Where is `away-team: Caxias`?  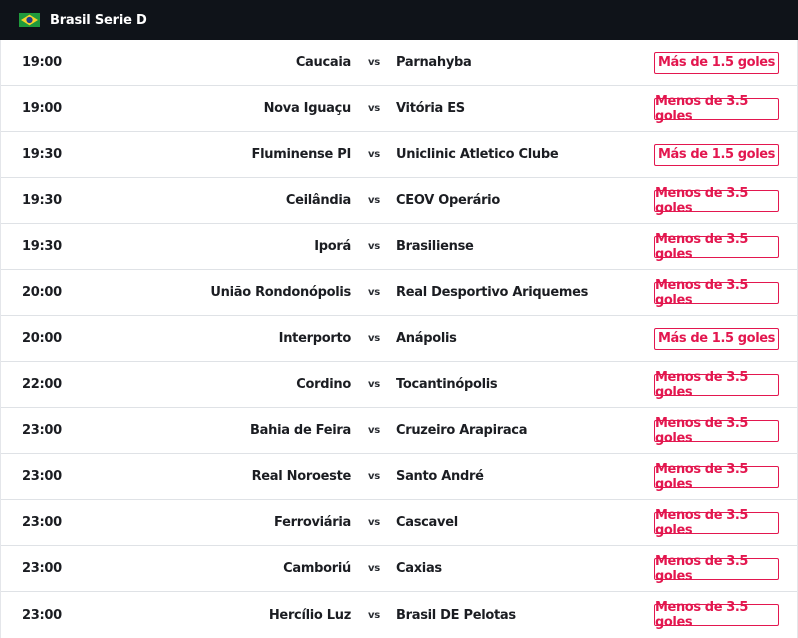
away-team: Caxias is located at coordinates (419, 568).